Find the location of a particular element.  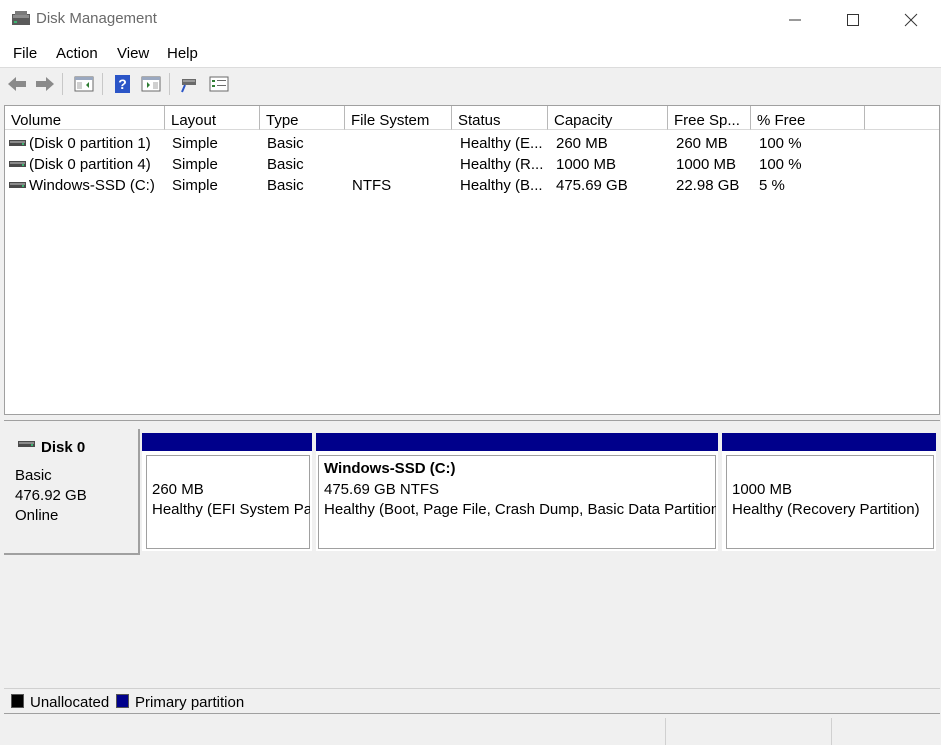

cell-volume: Windows-SSD (C:) is located at coordinates (92, 185).